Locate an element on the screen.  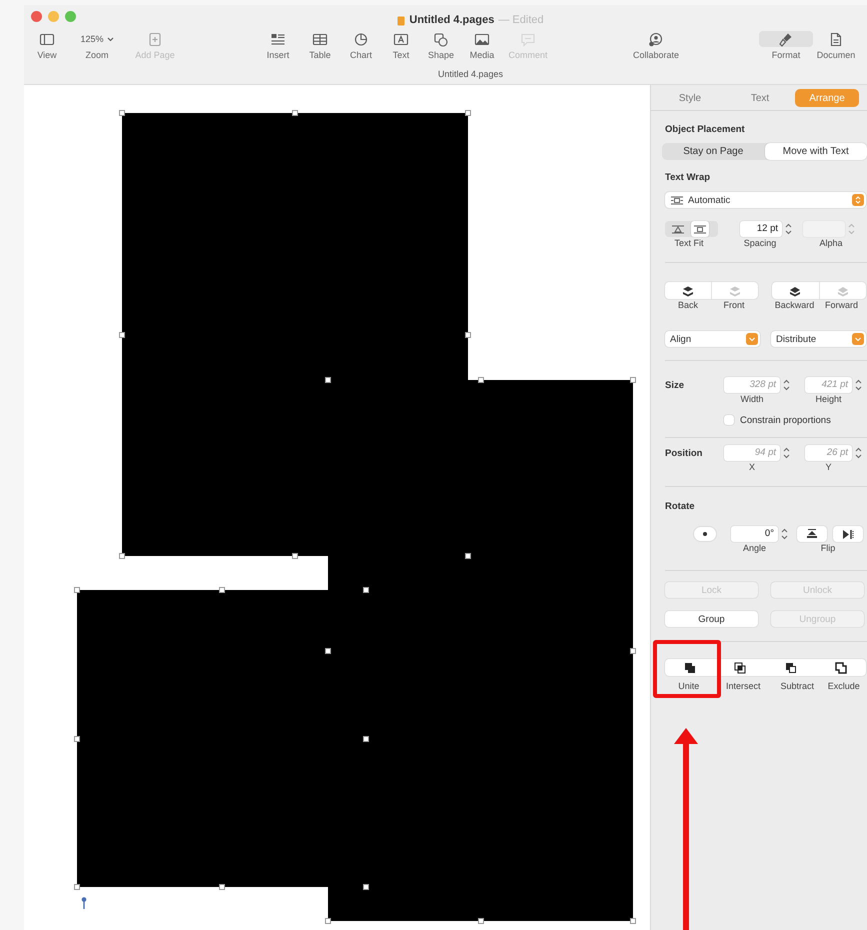
toolbar-button: Format is located at coordinates (786, 48).